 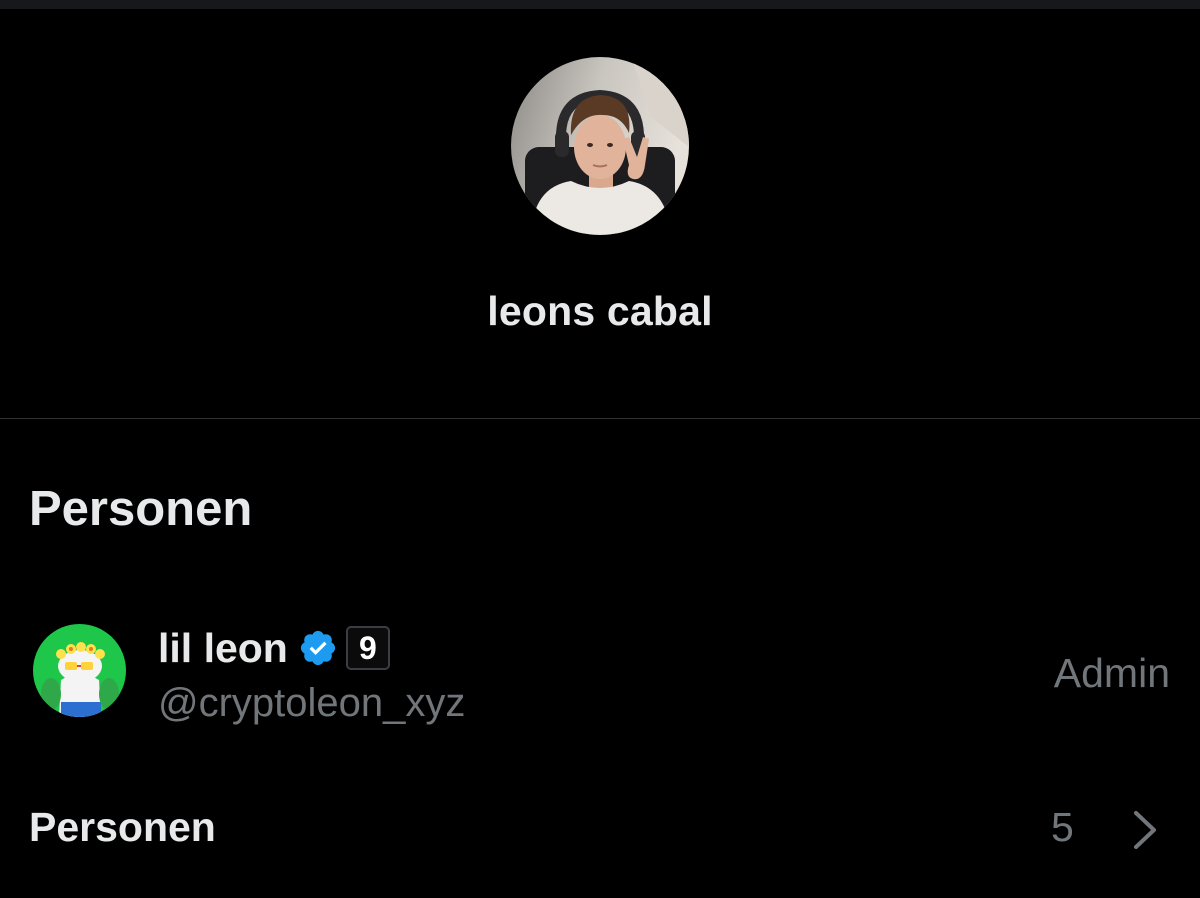 I want to click on member-name-line: lil leon 9, so click(x=274, y=648).